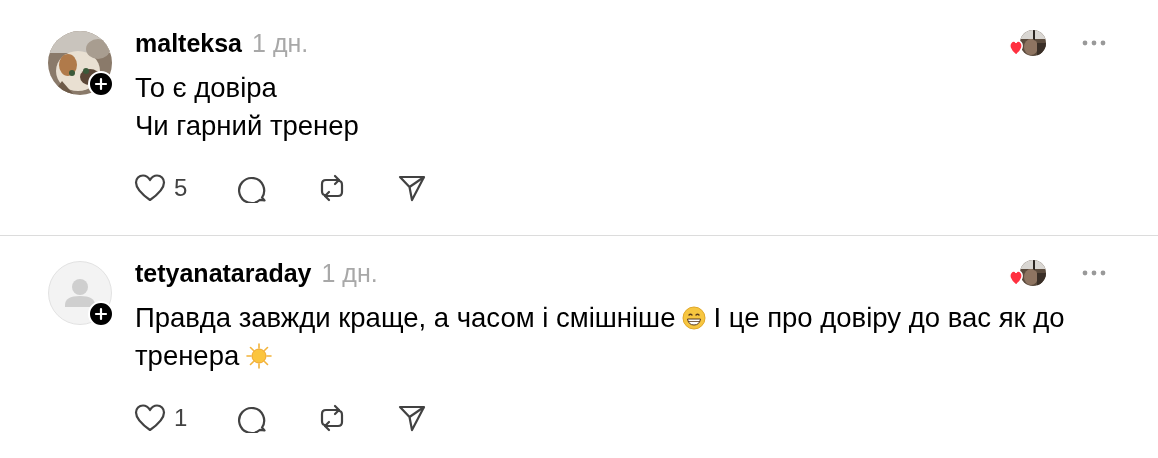 The height and width of the screenshot is (458, 1158). Describe the element at coordinates (189, 43) in the screenshot. I see `username: malteksa` at that location.